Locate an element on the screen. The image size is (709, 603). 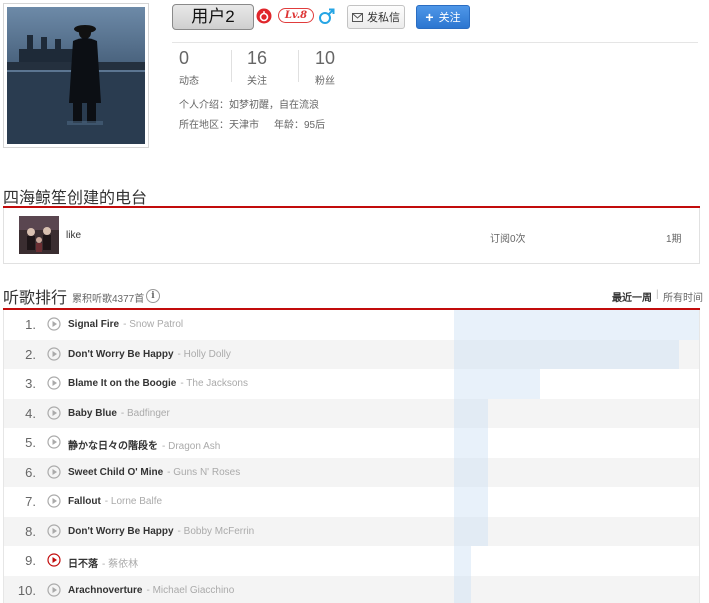
song-rank: 9. is located at coordinates (30, 560).